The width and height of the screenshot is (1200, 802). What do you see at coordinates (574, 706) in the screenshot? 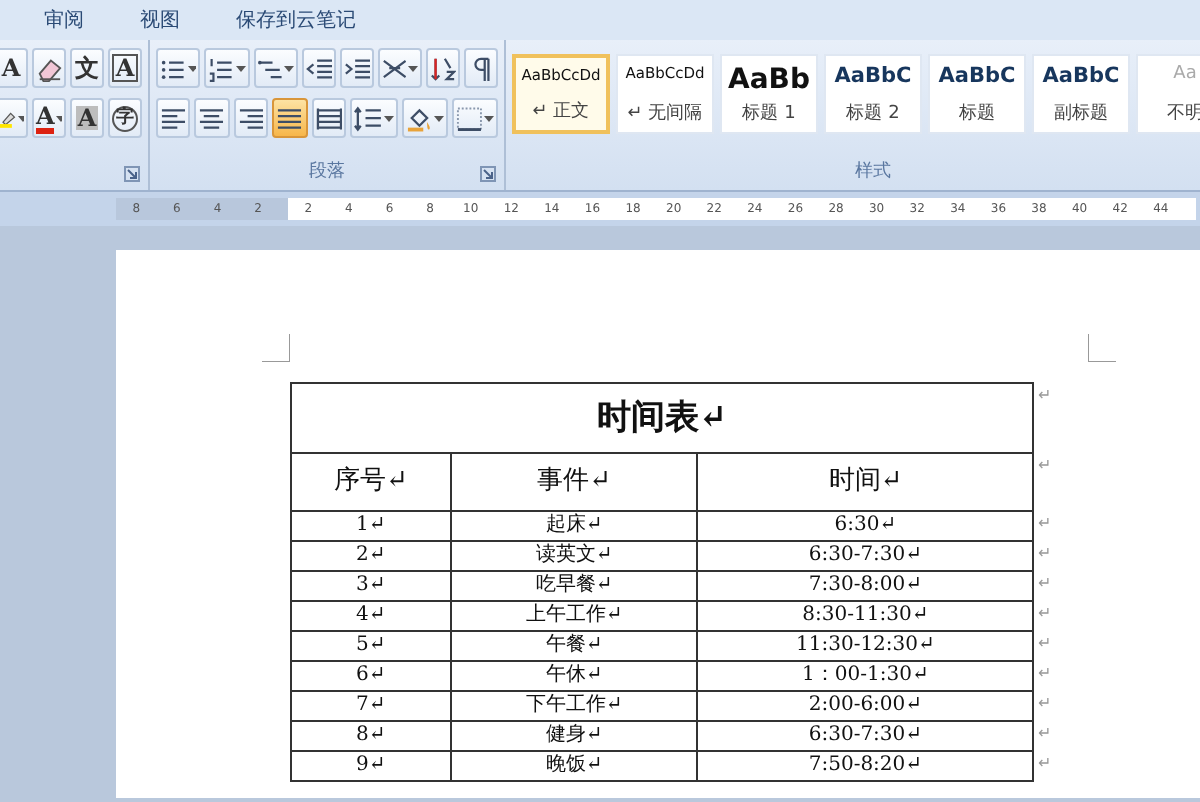
I see `table-cell: 下午工作↵` at bounding box center [574, 706].